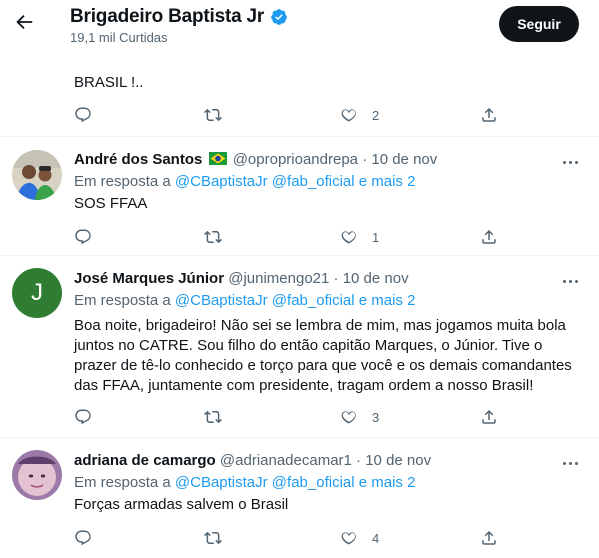 This screenshot has width=599, height=558. What do you see at coordinates (109, 82) in the screenshot?
I see `tweet-text: BRASIL !..` at bounding box center [109, 82].